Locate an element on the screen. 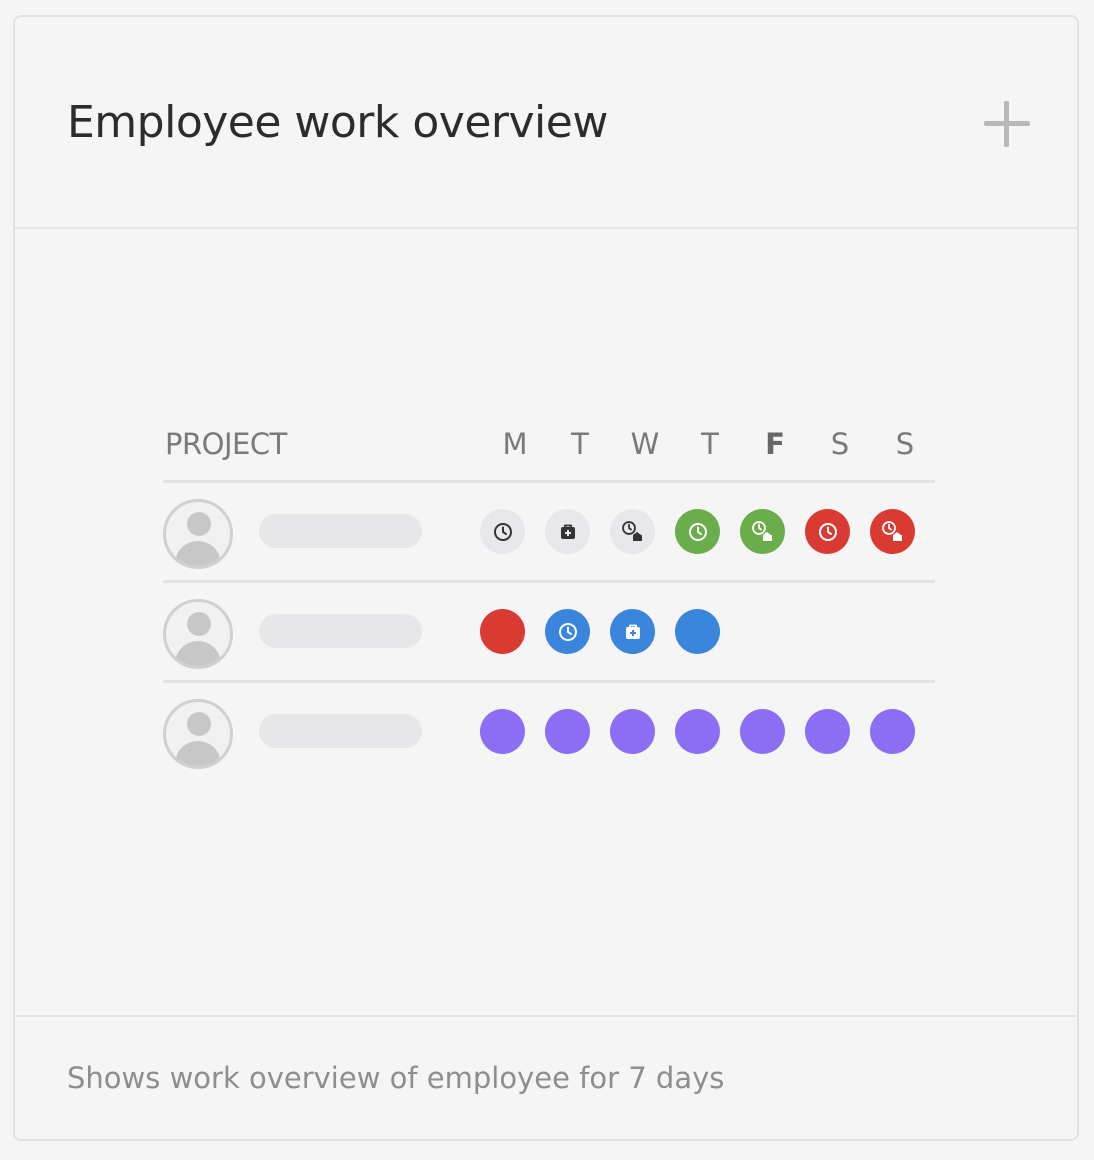 The image size is (1094, 1160). day-header-2: W is located at coordinates (645, 444).